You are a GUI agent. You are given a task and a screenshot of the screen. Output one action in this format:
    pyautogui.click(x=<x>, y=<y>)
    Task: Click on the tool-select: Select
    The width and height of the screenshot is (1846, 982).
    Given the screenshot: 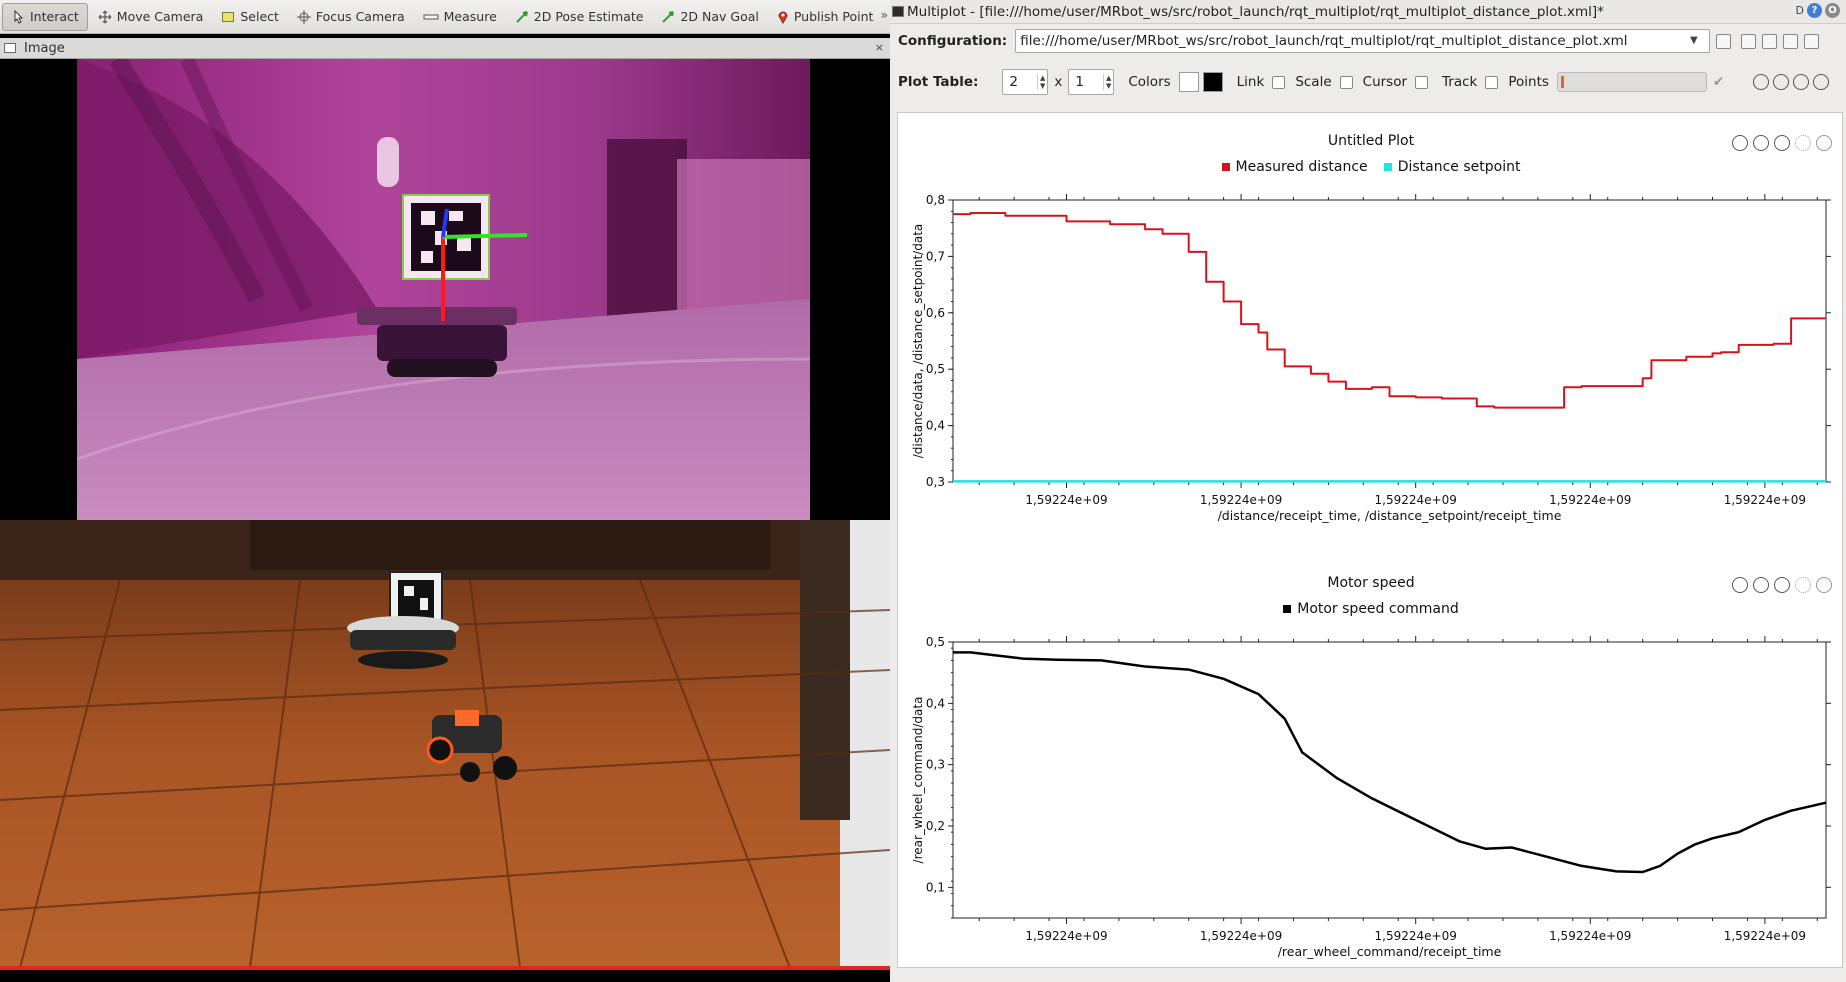 What is the action you would take?
    pyautogui.click(x=250, y=17)
    